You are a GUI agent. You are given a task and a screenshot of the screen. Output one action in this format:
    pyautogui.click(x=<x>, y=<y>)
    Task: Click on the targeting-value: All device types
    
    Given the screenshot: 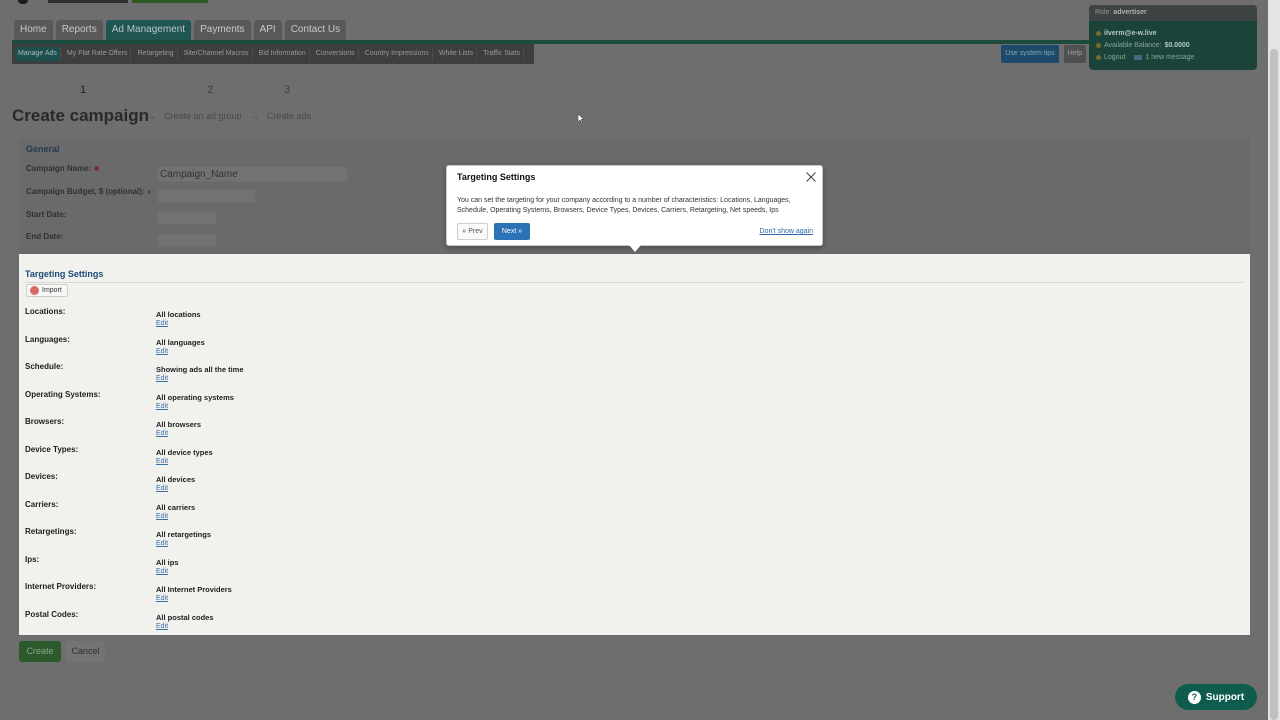 What is the action you would take?
    pyautogui.click(x=184, y=452)
    